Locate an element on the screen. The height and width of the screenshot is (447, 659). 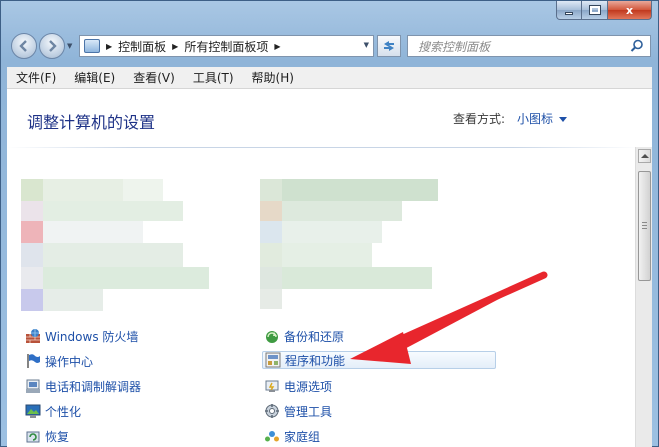
search-icon is located at coordinates (637, 46).